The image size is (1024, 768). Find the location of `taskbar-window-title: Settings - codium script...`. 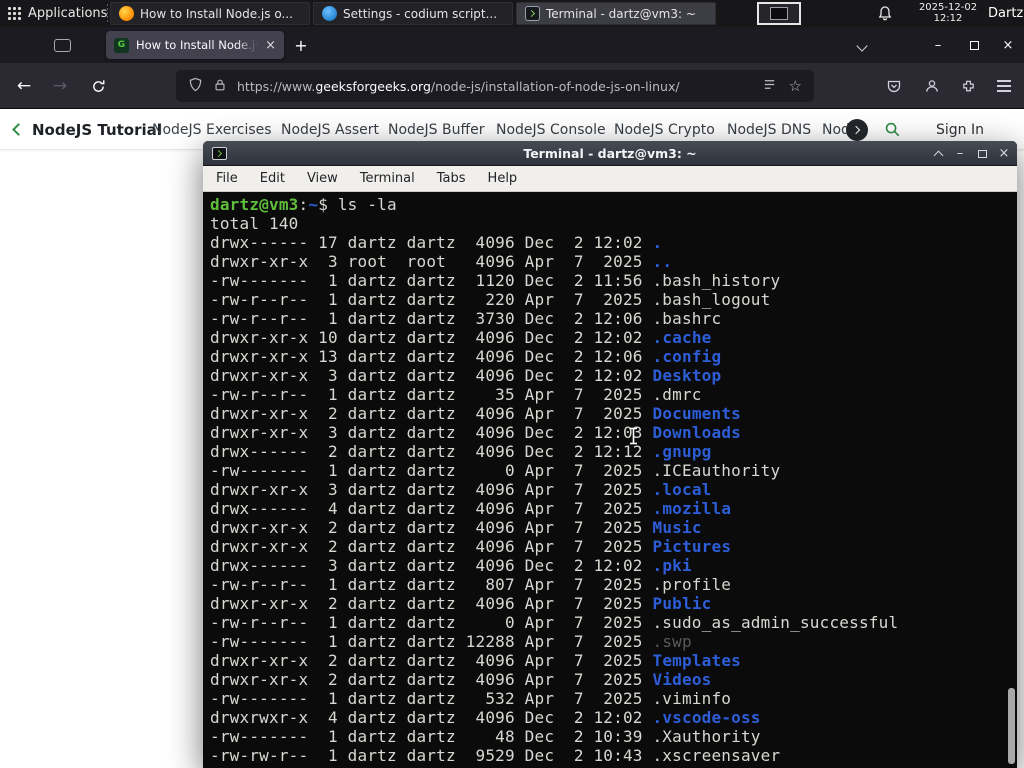

taskbar-window-title: Settings - codium script... is located at coordinates (420, 13).